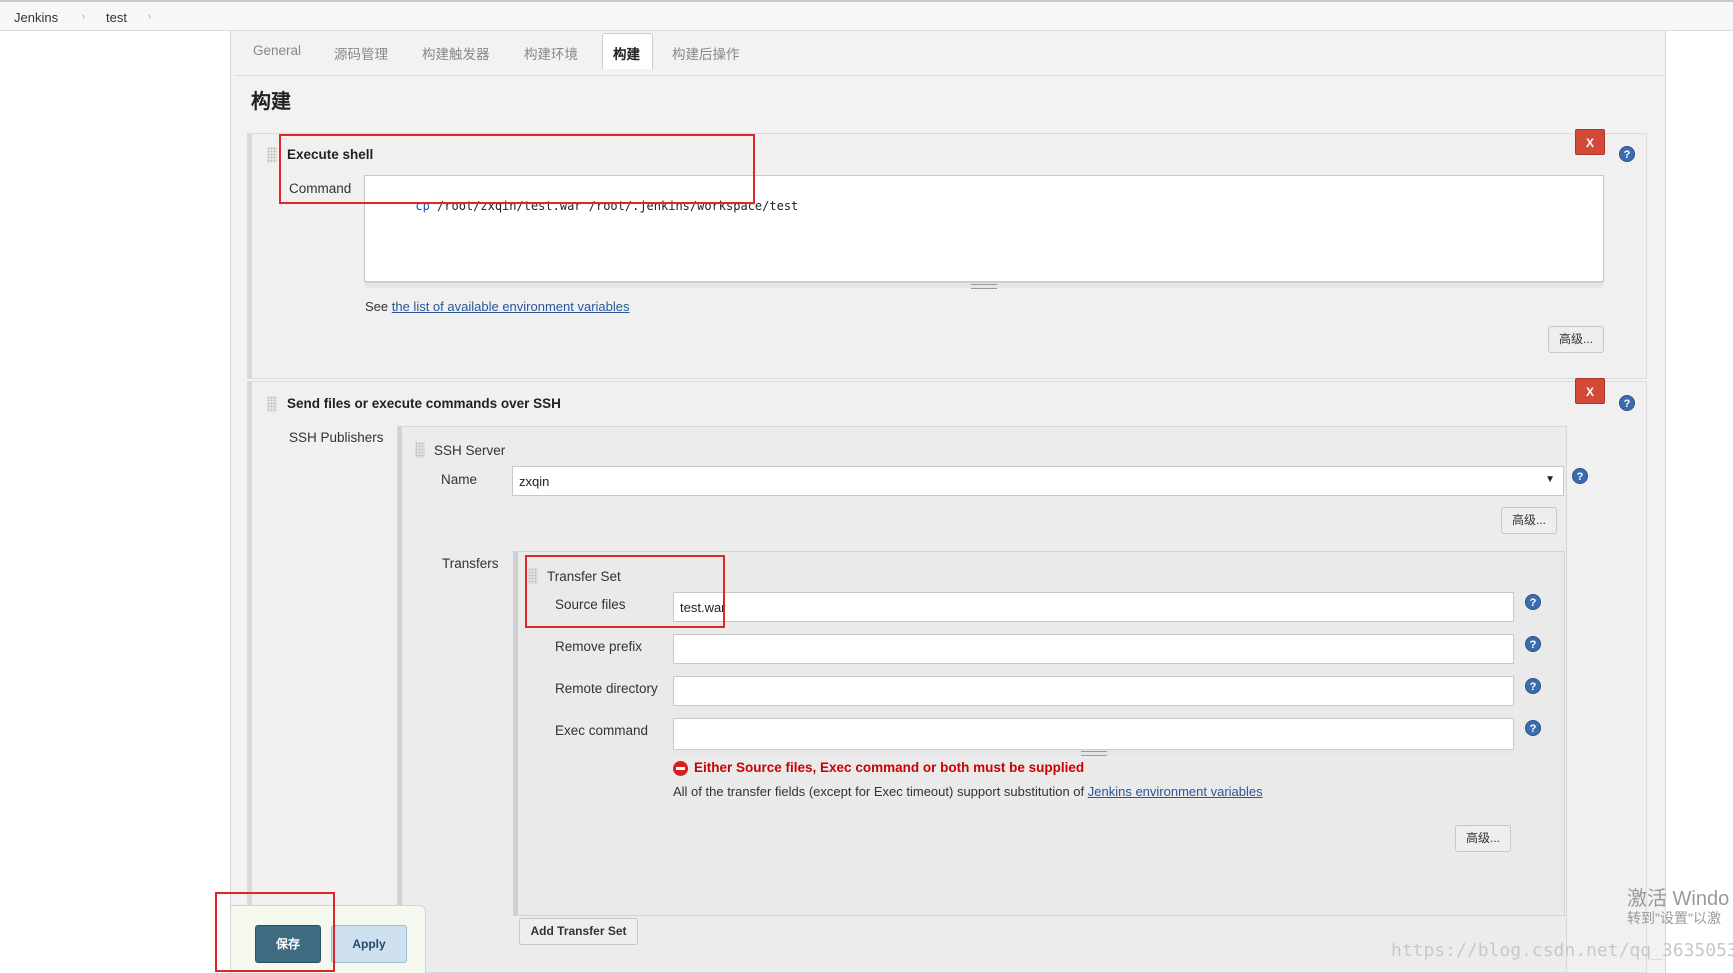 Image resolution: width=1733 pixels, height=973 pixels. I want to click on breadcrumb: Jenkins › test ›, so click(866, 15).